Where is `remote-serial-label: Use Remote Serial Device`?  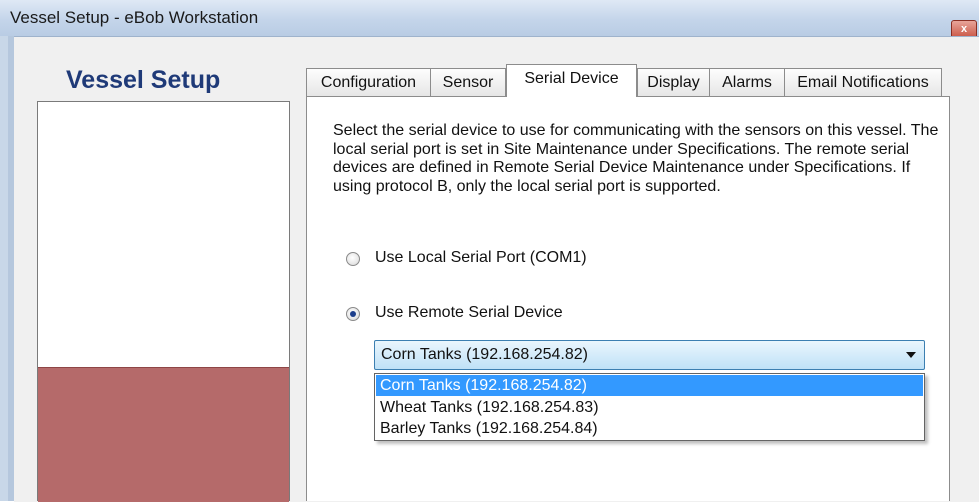
remote-serial-label: Use Remote Serial Device is located at coordinates (469, 312).